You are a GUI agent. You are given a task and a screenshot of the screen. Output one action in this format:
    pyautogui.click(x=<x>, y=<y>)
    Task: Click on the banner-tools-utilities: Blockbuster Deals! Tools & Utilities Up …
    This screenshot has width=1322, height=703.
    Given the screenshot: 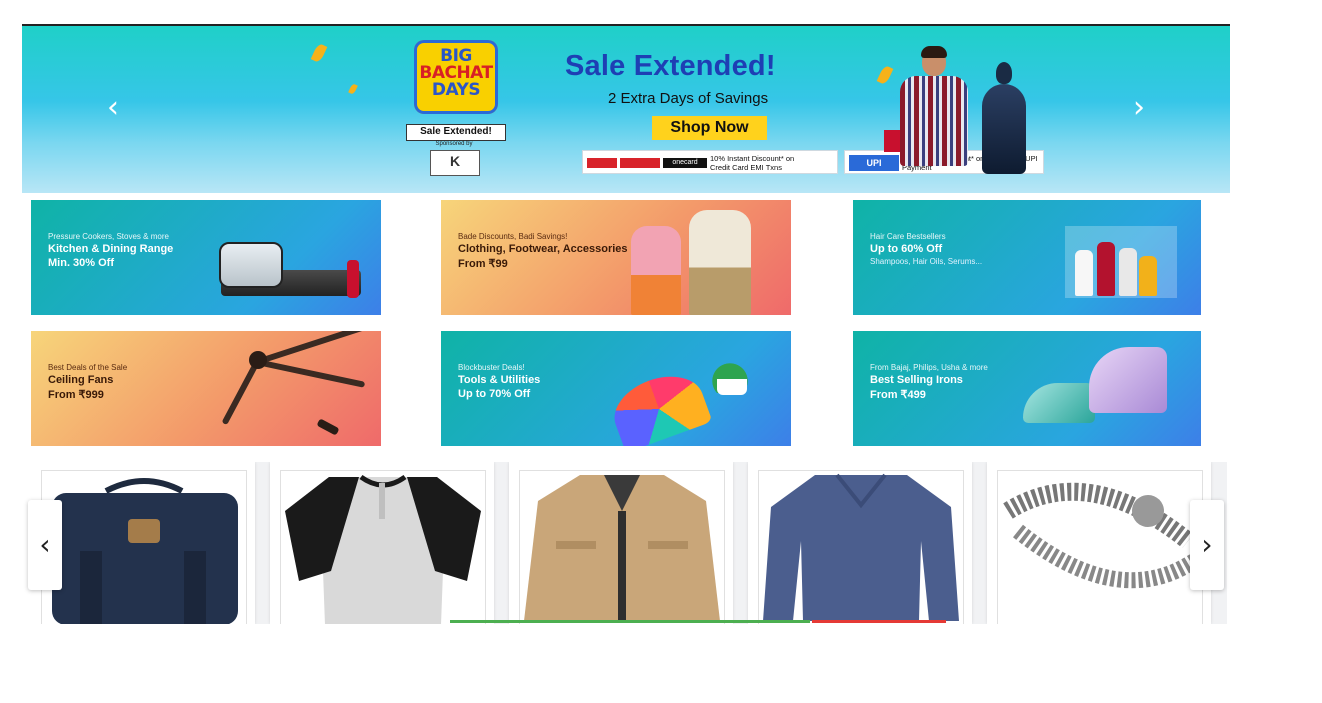 What is the action you would take?
    pyautogui.click(x=616, y=388)
    